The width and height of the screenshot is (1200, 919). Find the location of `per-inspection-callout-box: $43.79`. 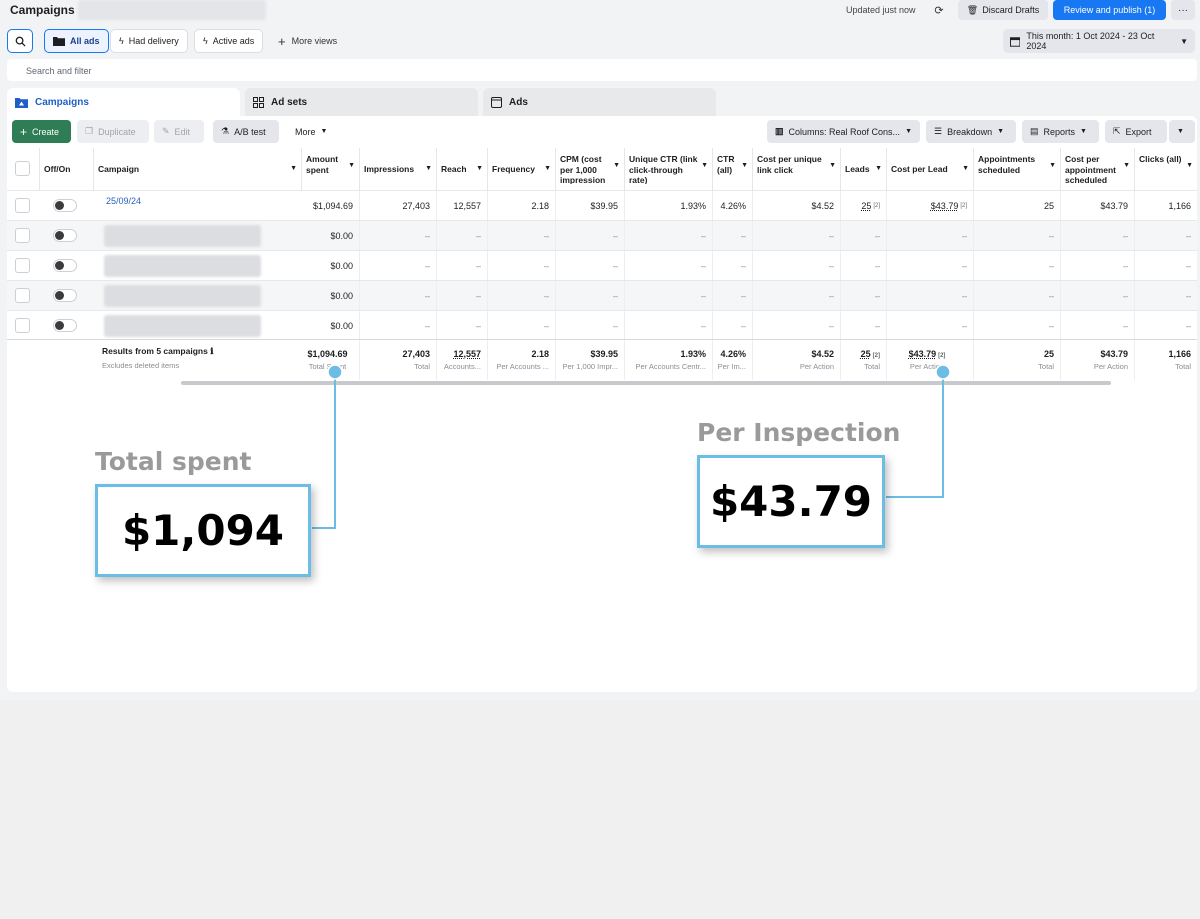

per-inspection-callout-box: $43.79 is located at coordinates (791, 501).